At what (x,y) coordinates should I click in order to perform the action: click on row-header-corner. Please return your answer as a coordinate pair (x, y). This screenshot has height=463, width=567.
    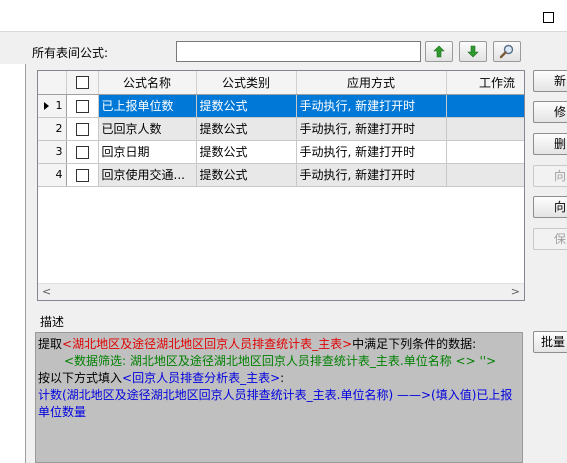
    Looking at the image, I should click on (52, 83).